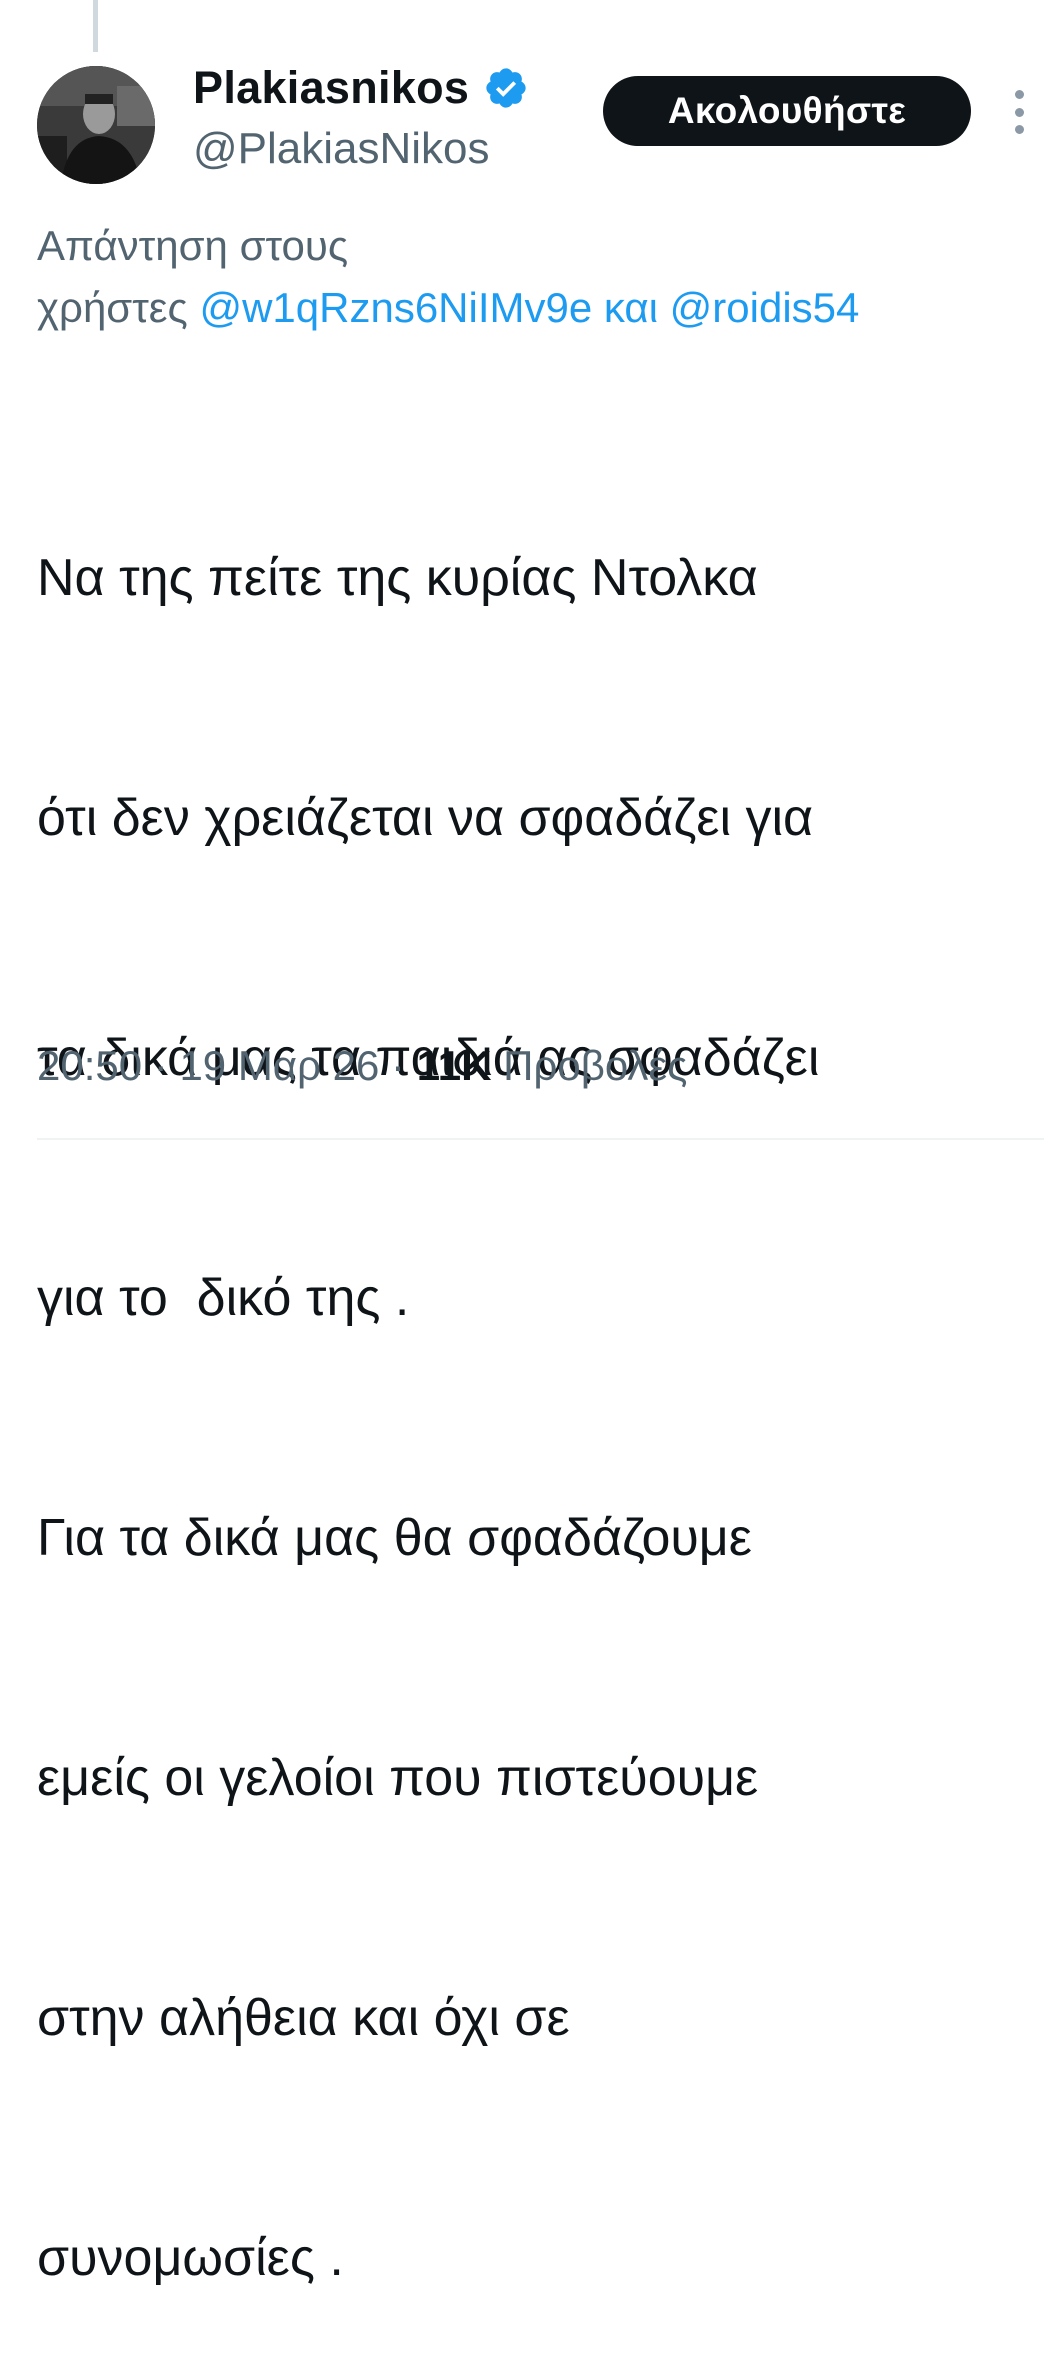 The image size is (1054, 2372). What do you see at coordinates (506, 88) in the screenshot?
I see `verified-badge-icon` at bounding box center [506, 88].